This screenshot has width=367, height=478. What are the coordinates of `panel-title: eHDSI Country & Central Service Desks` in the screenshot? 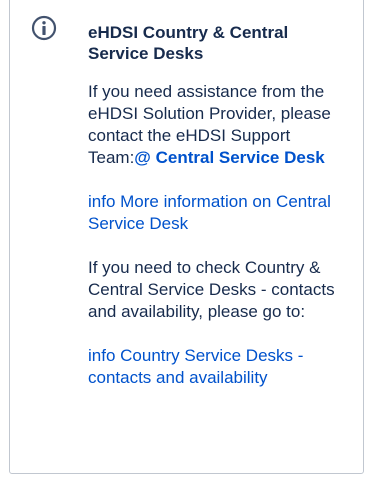 It's located at (188, 43).